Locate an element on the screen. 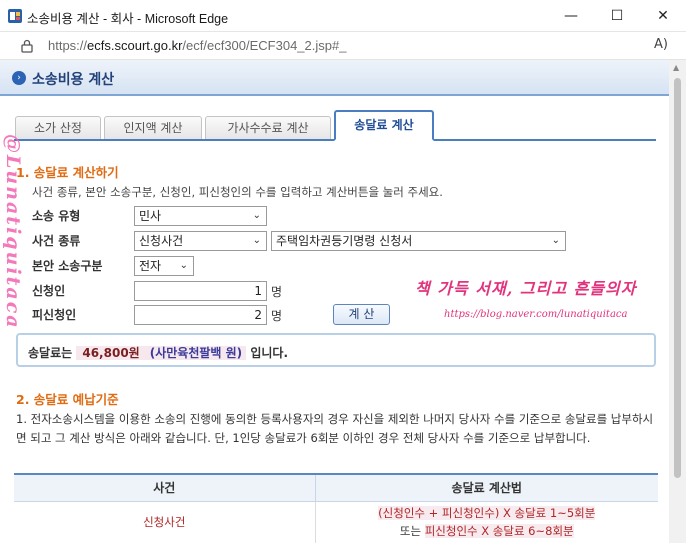 The height and width of the screenshot is (543, 686). window-title: 소송비용 계산 - 회사 - Microsoft Edge is located at coordinates (128, 19).